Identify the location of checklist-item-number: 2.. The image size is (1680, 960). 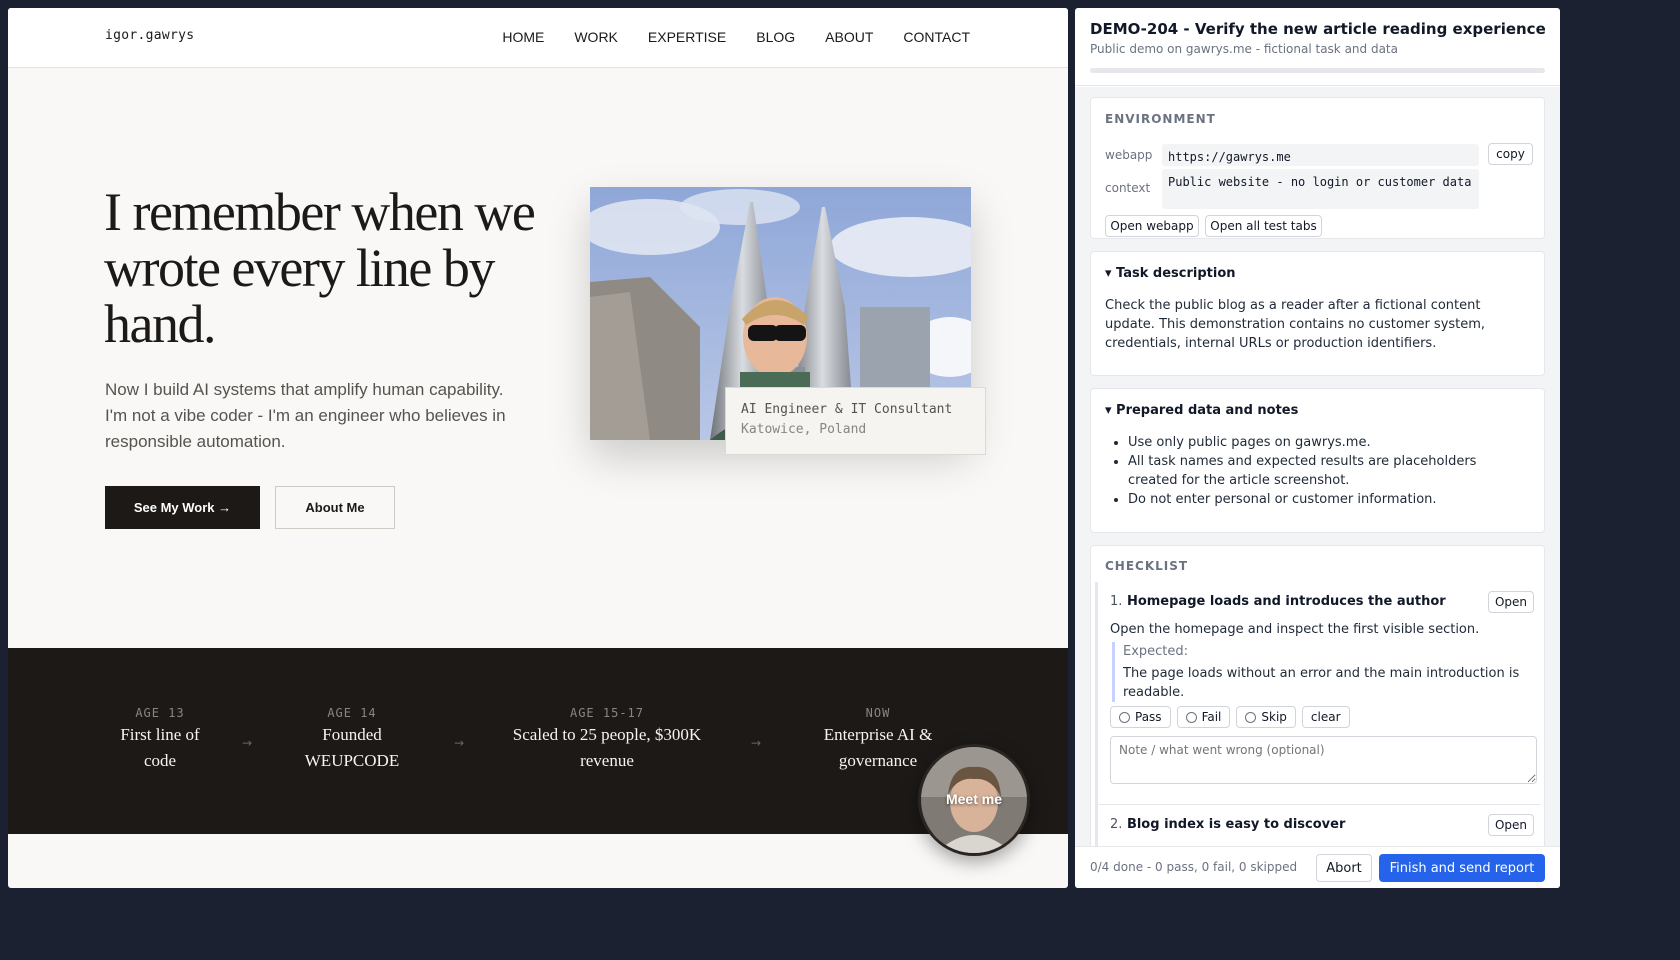
(1116, 824).